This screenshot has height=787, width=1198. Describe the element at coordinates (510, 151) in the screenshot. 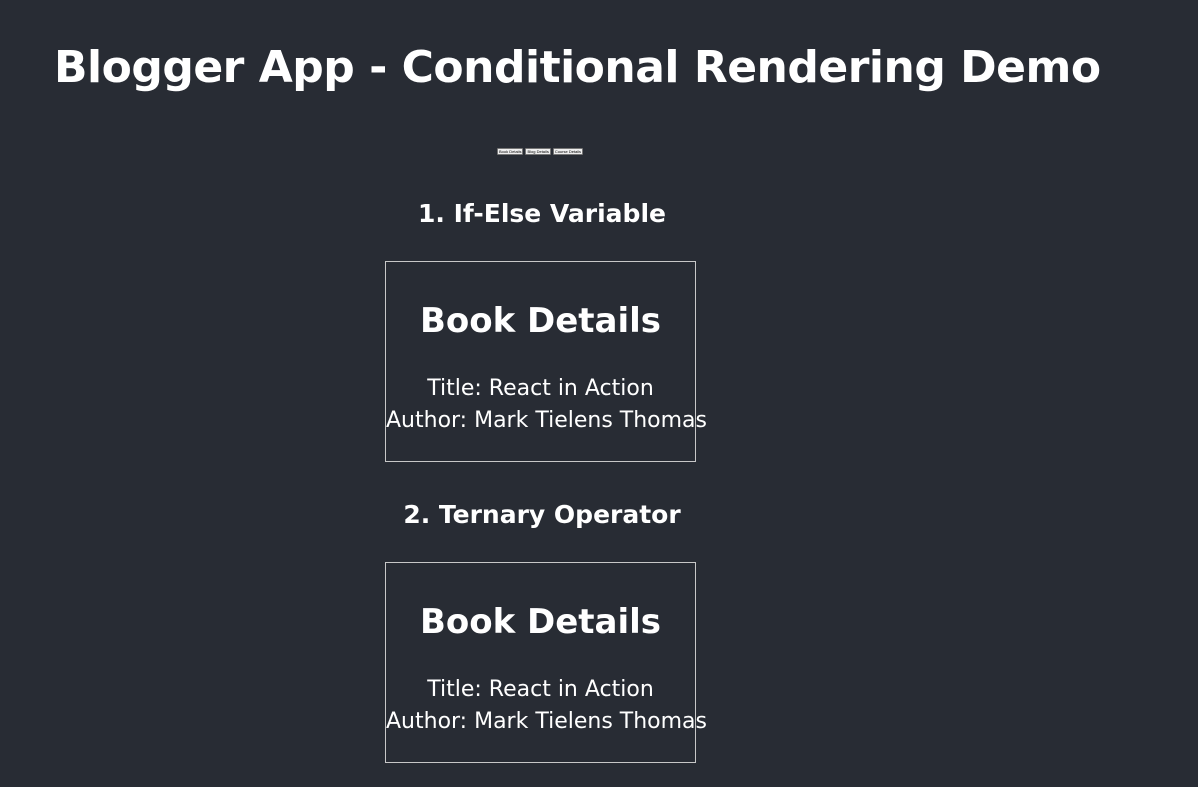

I see `book-details-button: Book Details` at that location.